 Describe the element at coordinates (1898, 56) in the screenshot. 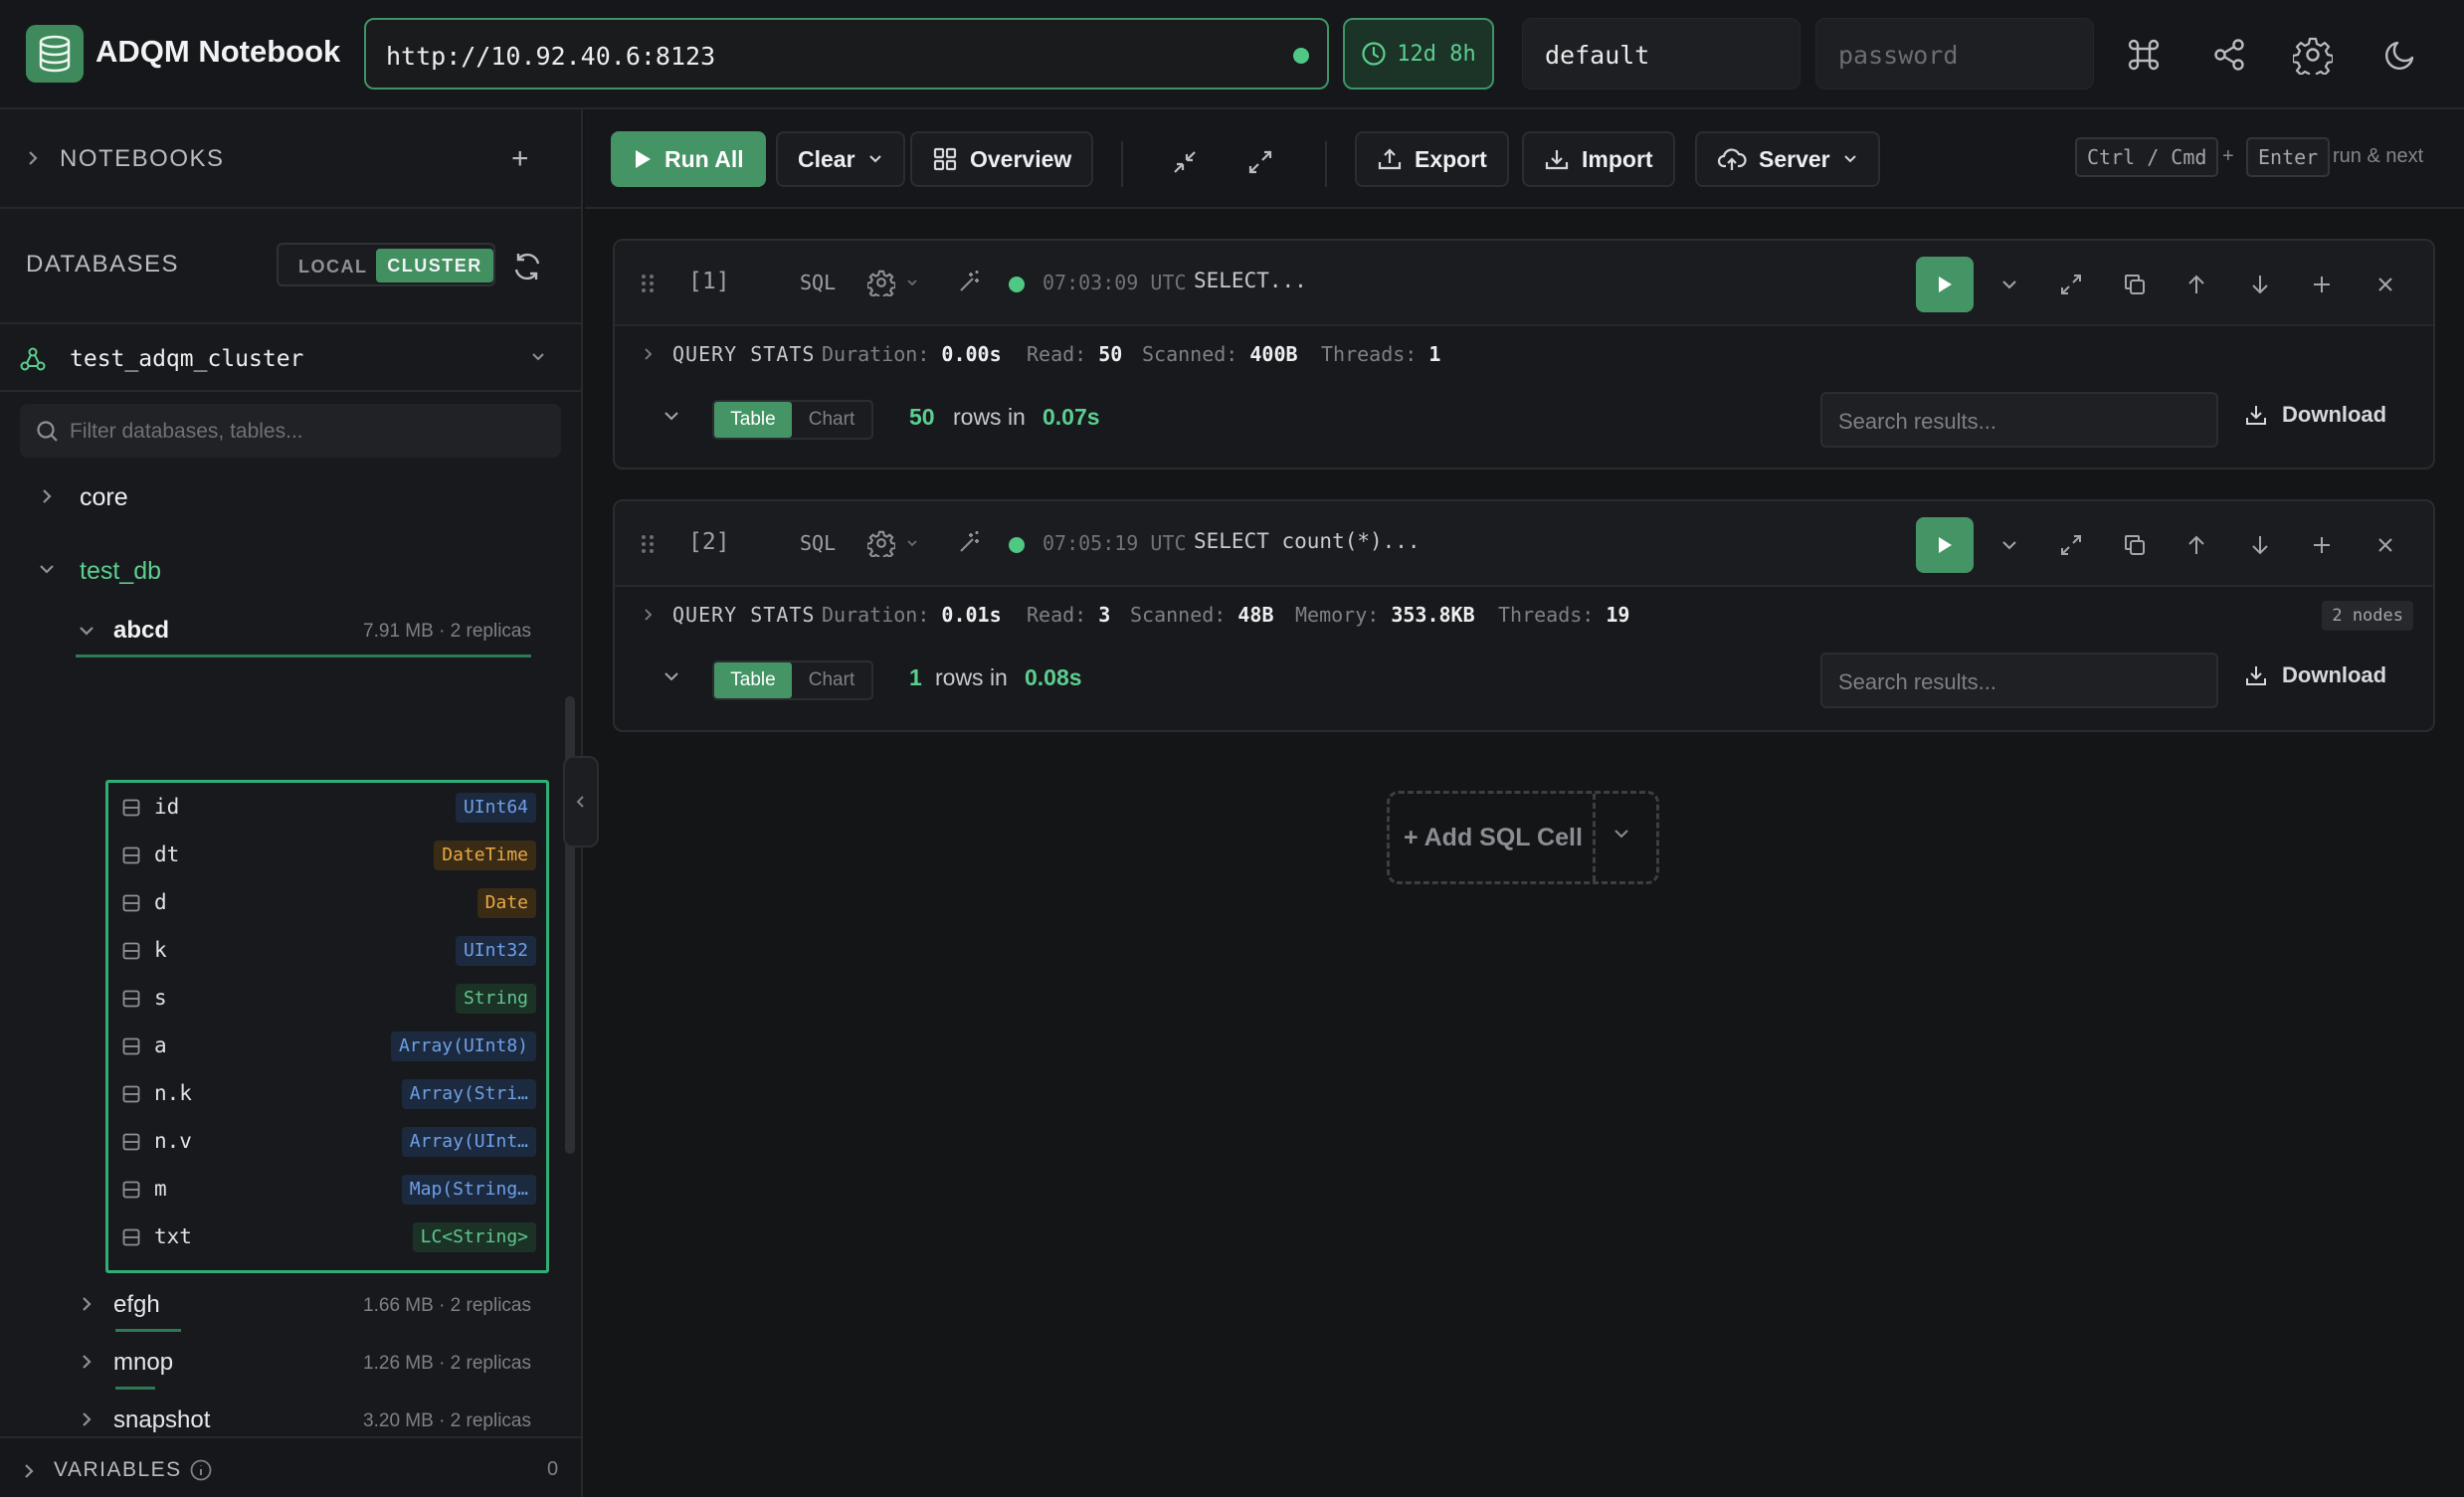

I see `password-placeholder: password` at that location.